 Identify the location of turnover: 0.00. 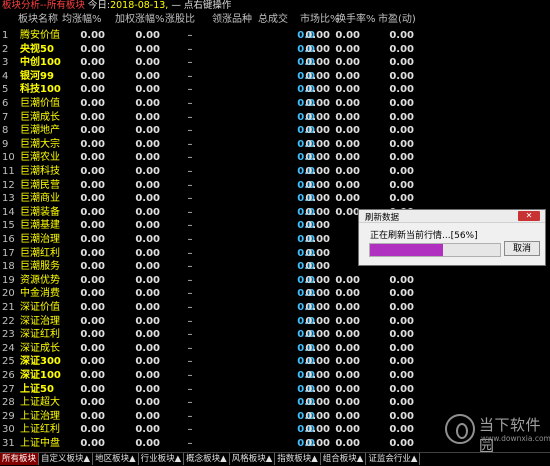
(347, 443).